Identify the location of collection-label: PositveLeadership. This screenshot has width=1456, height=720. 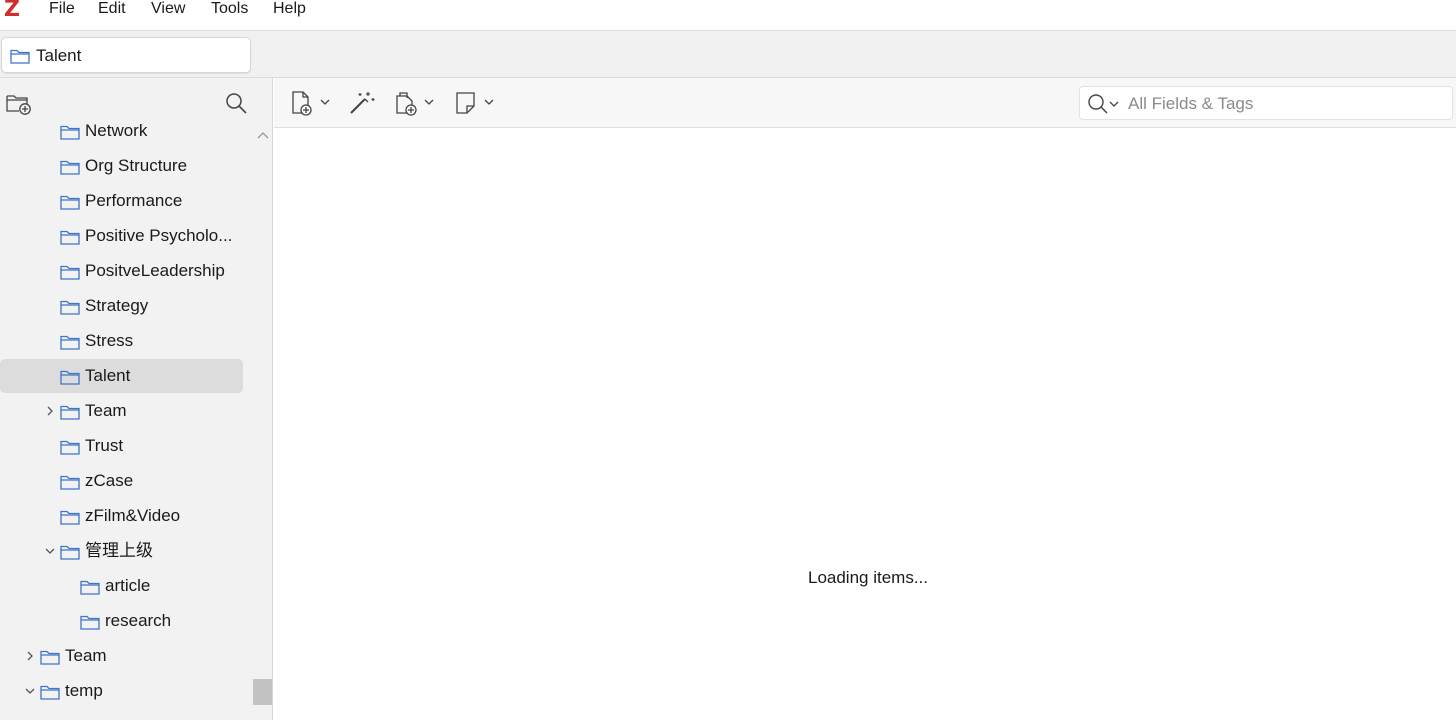
(155, 270).